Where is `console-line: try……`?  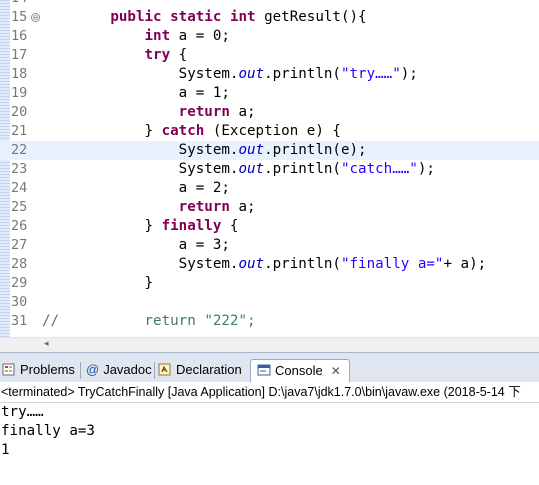 console-line: try…… is located at coordinates (22, 412).